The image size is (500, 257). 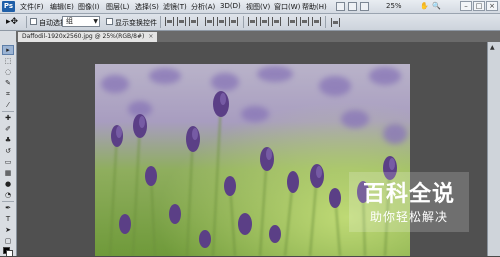 I want to click on lasso-tool-icon: ◌, so click(x=8, y=72).